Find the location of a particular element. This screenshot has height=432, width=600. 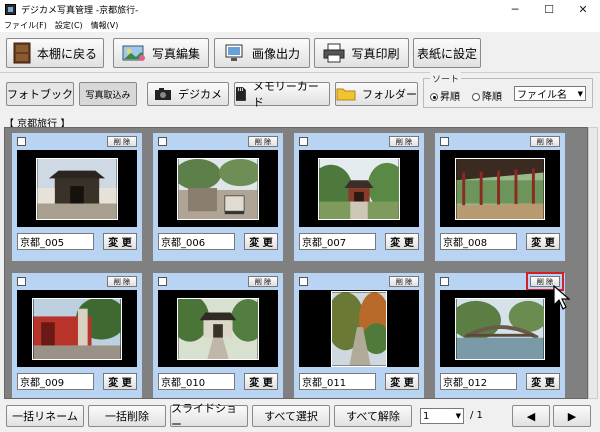

sort-ascending-label: 昇順 is located at coordinates (450, 97).